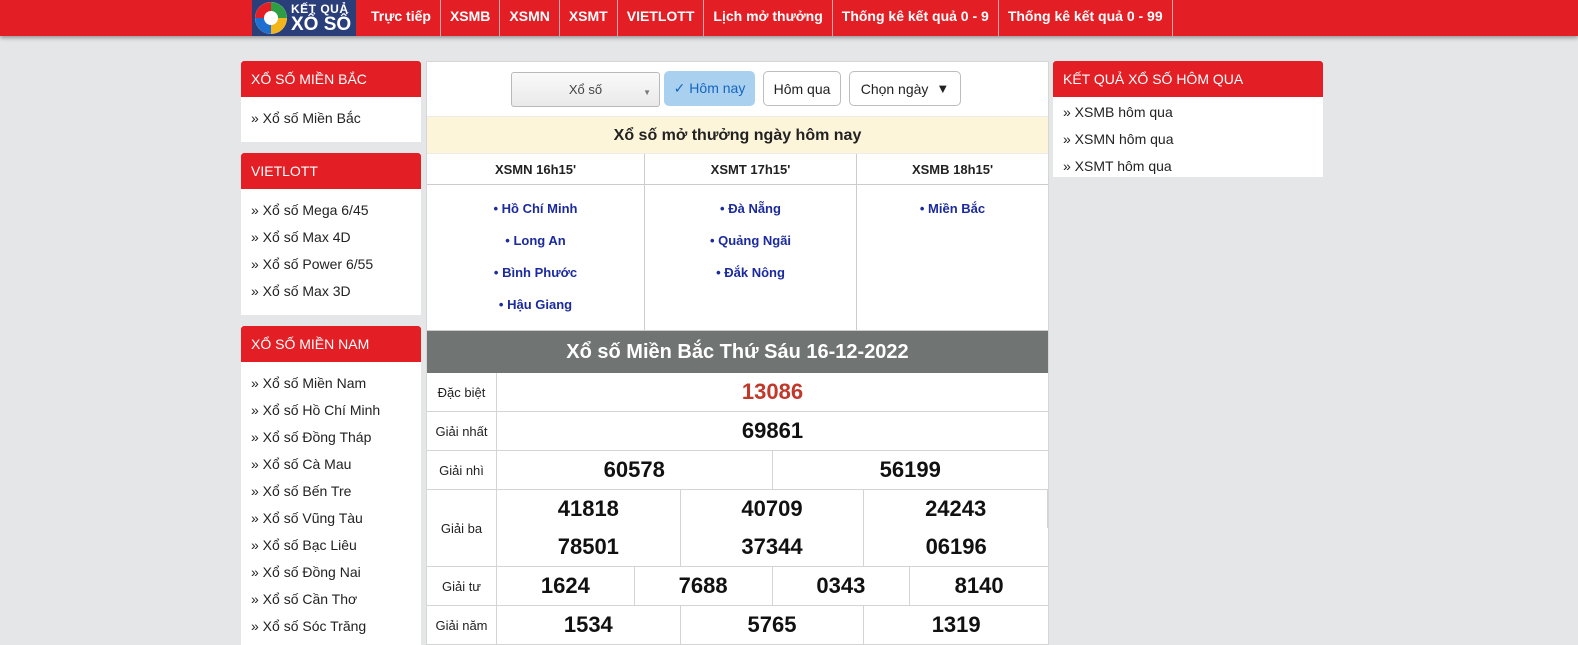 Image resolution: width=1578 pixels, height=645 pixels. What do you see at coordinates (894, 88) in the screenshot?
I see `pick-date-label: Chọn ngày` at bounding box center [894, 88].